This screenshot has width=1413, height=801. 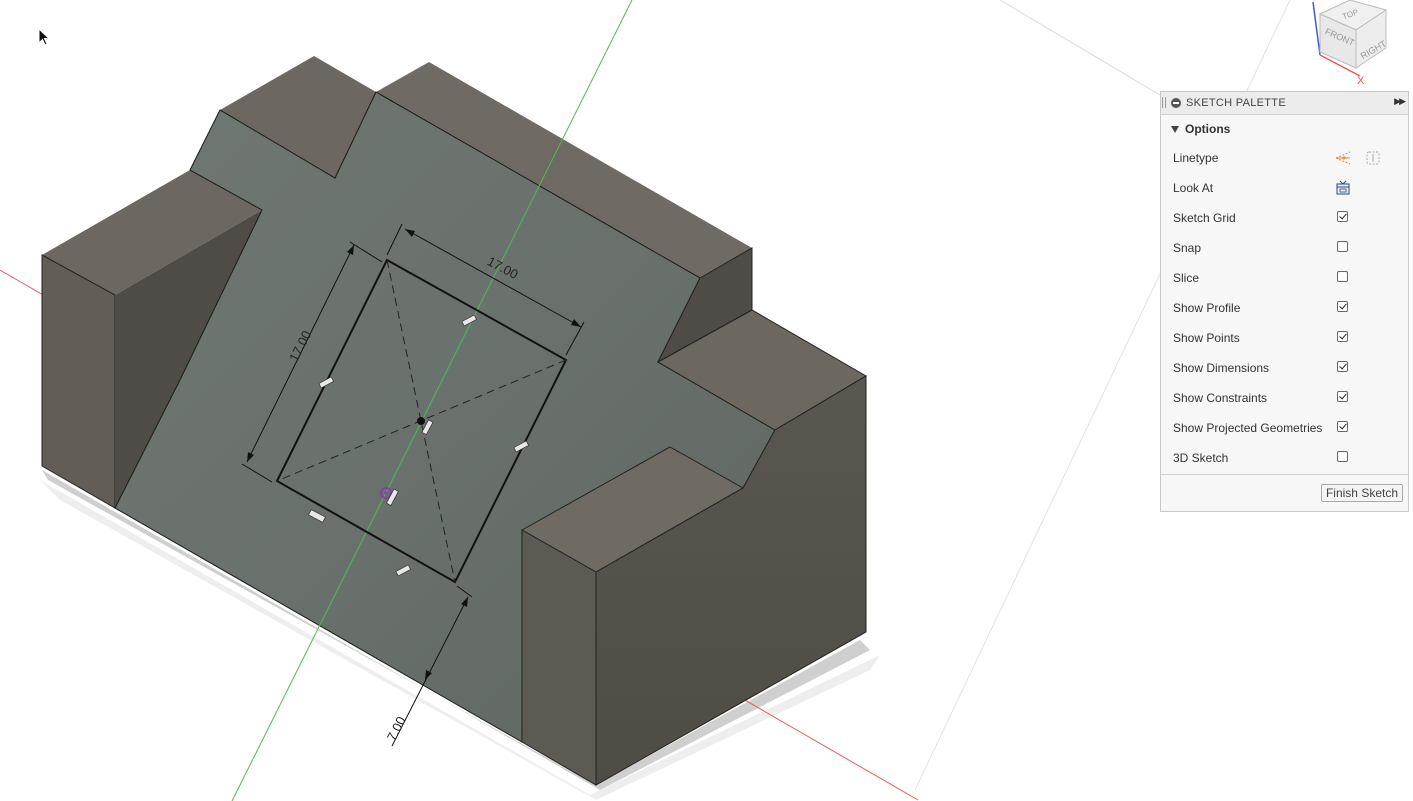 What do you see at coordinates (1187, 248) in the screenshot?
I see `snap-label: Snap` at bounding box center [1187, 248].